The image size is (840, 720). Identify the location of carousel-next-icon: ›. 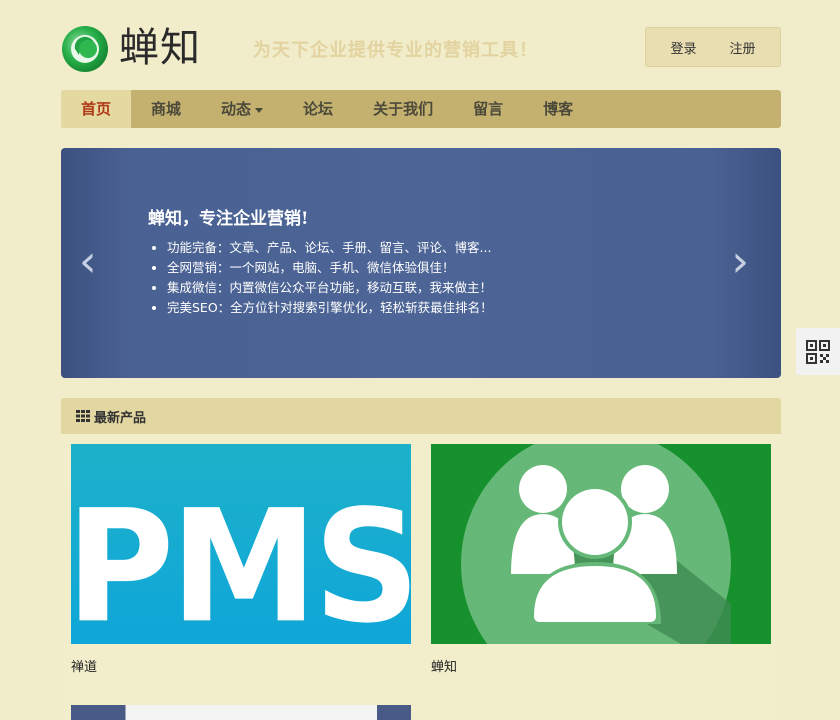
(740, 262).